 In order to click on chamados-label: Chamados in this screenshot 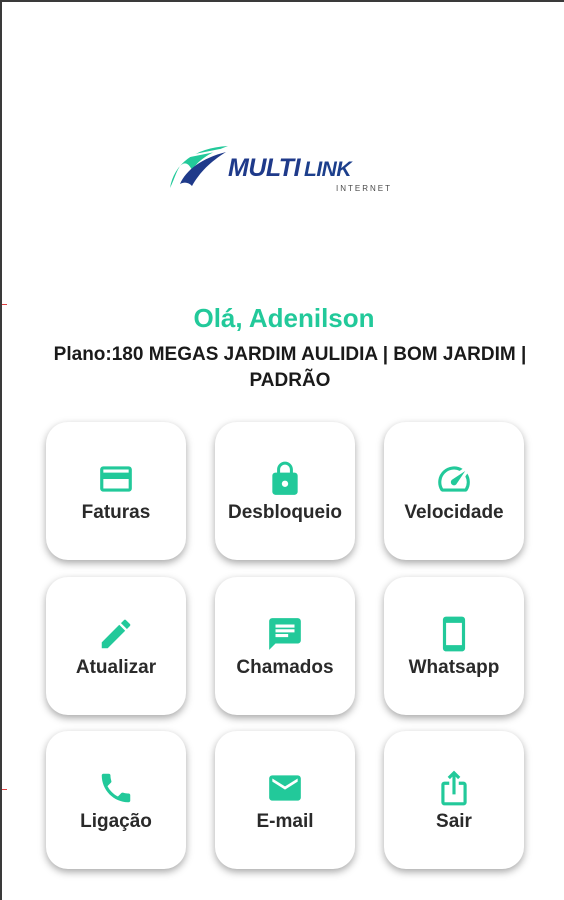, I will do `click(285, 667)`.